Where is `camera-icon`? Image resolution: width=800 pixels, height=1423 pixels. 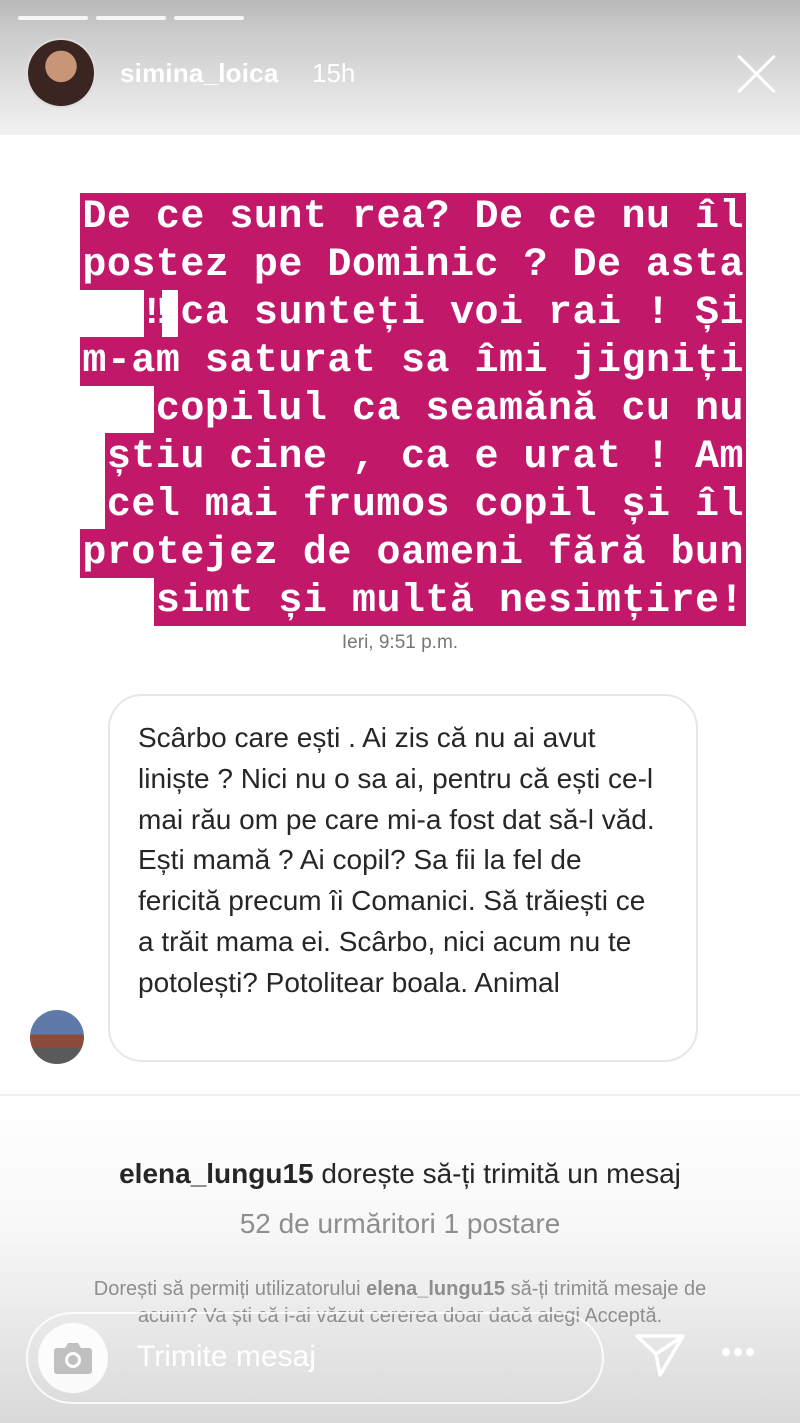
camera-icon is located at coordinates (73, 1358).